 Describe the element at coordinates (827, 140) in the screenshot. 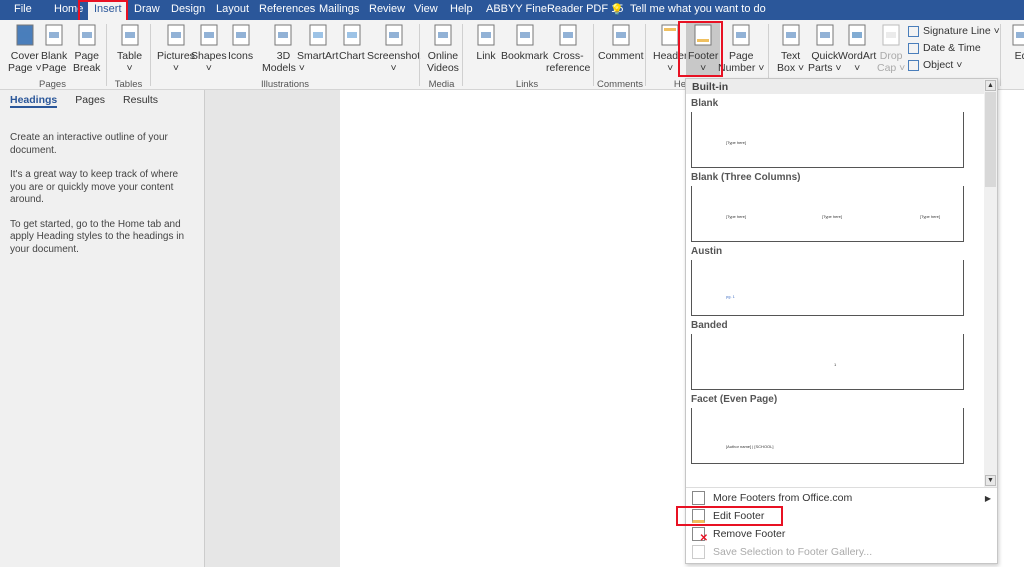

I see `footer-template-blank: [Type here]` at that location.